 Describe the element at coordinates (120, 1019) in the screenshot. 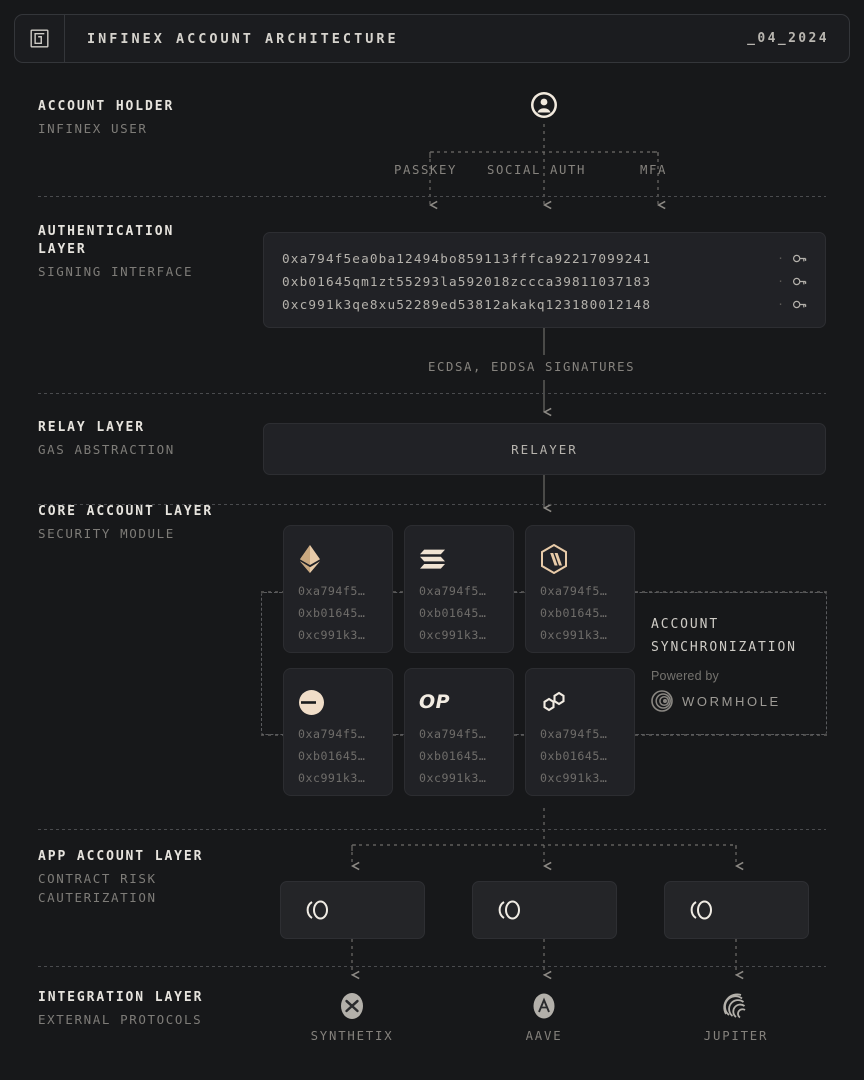

I see `row-subtitle: EXTERNAL PROTOCOLS` at that location.